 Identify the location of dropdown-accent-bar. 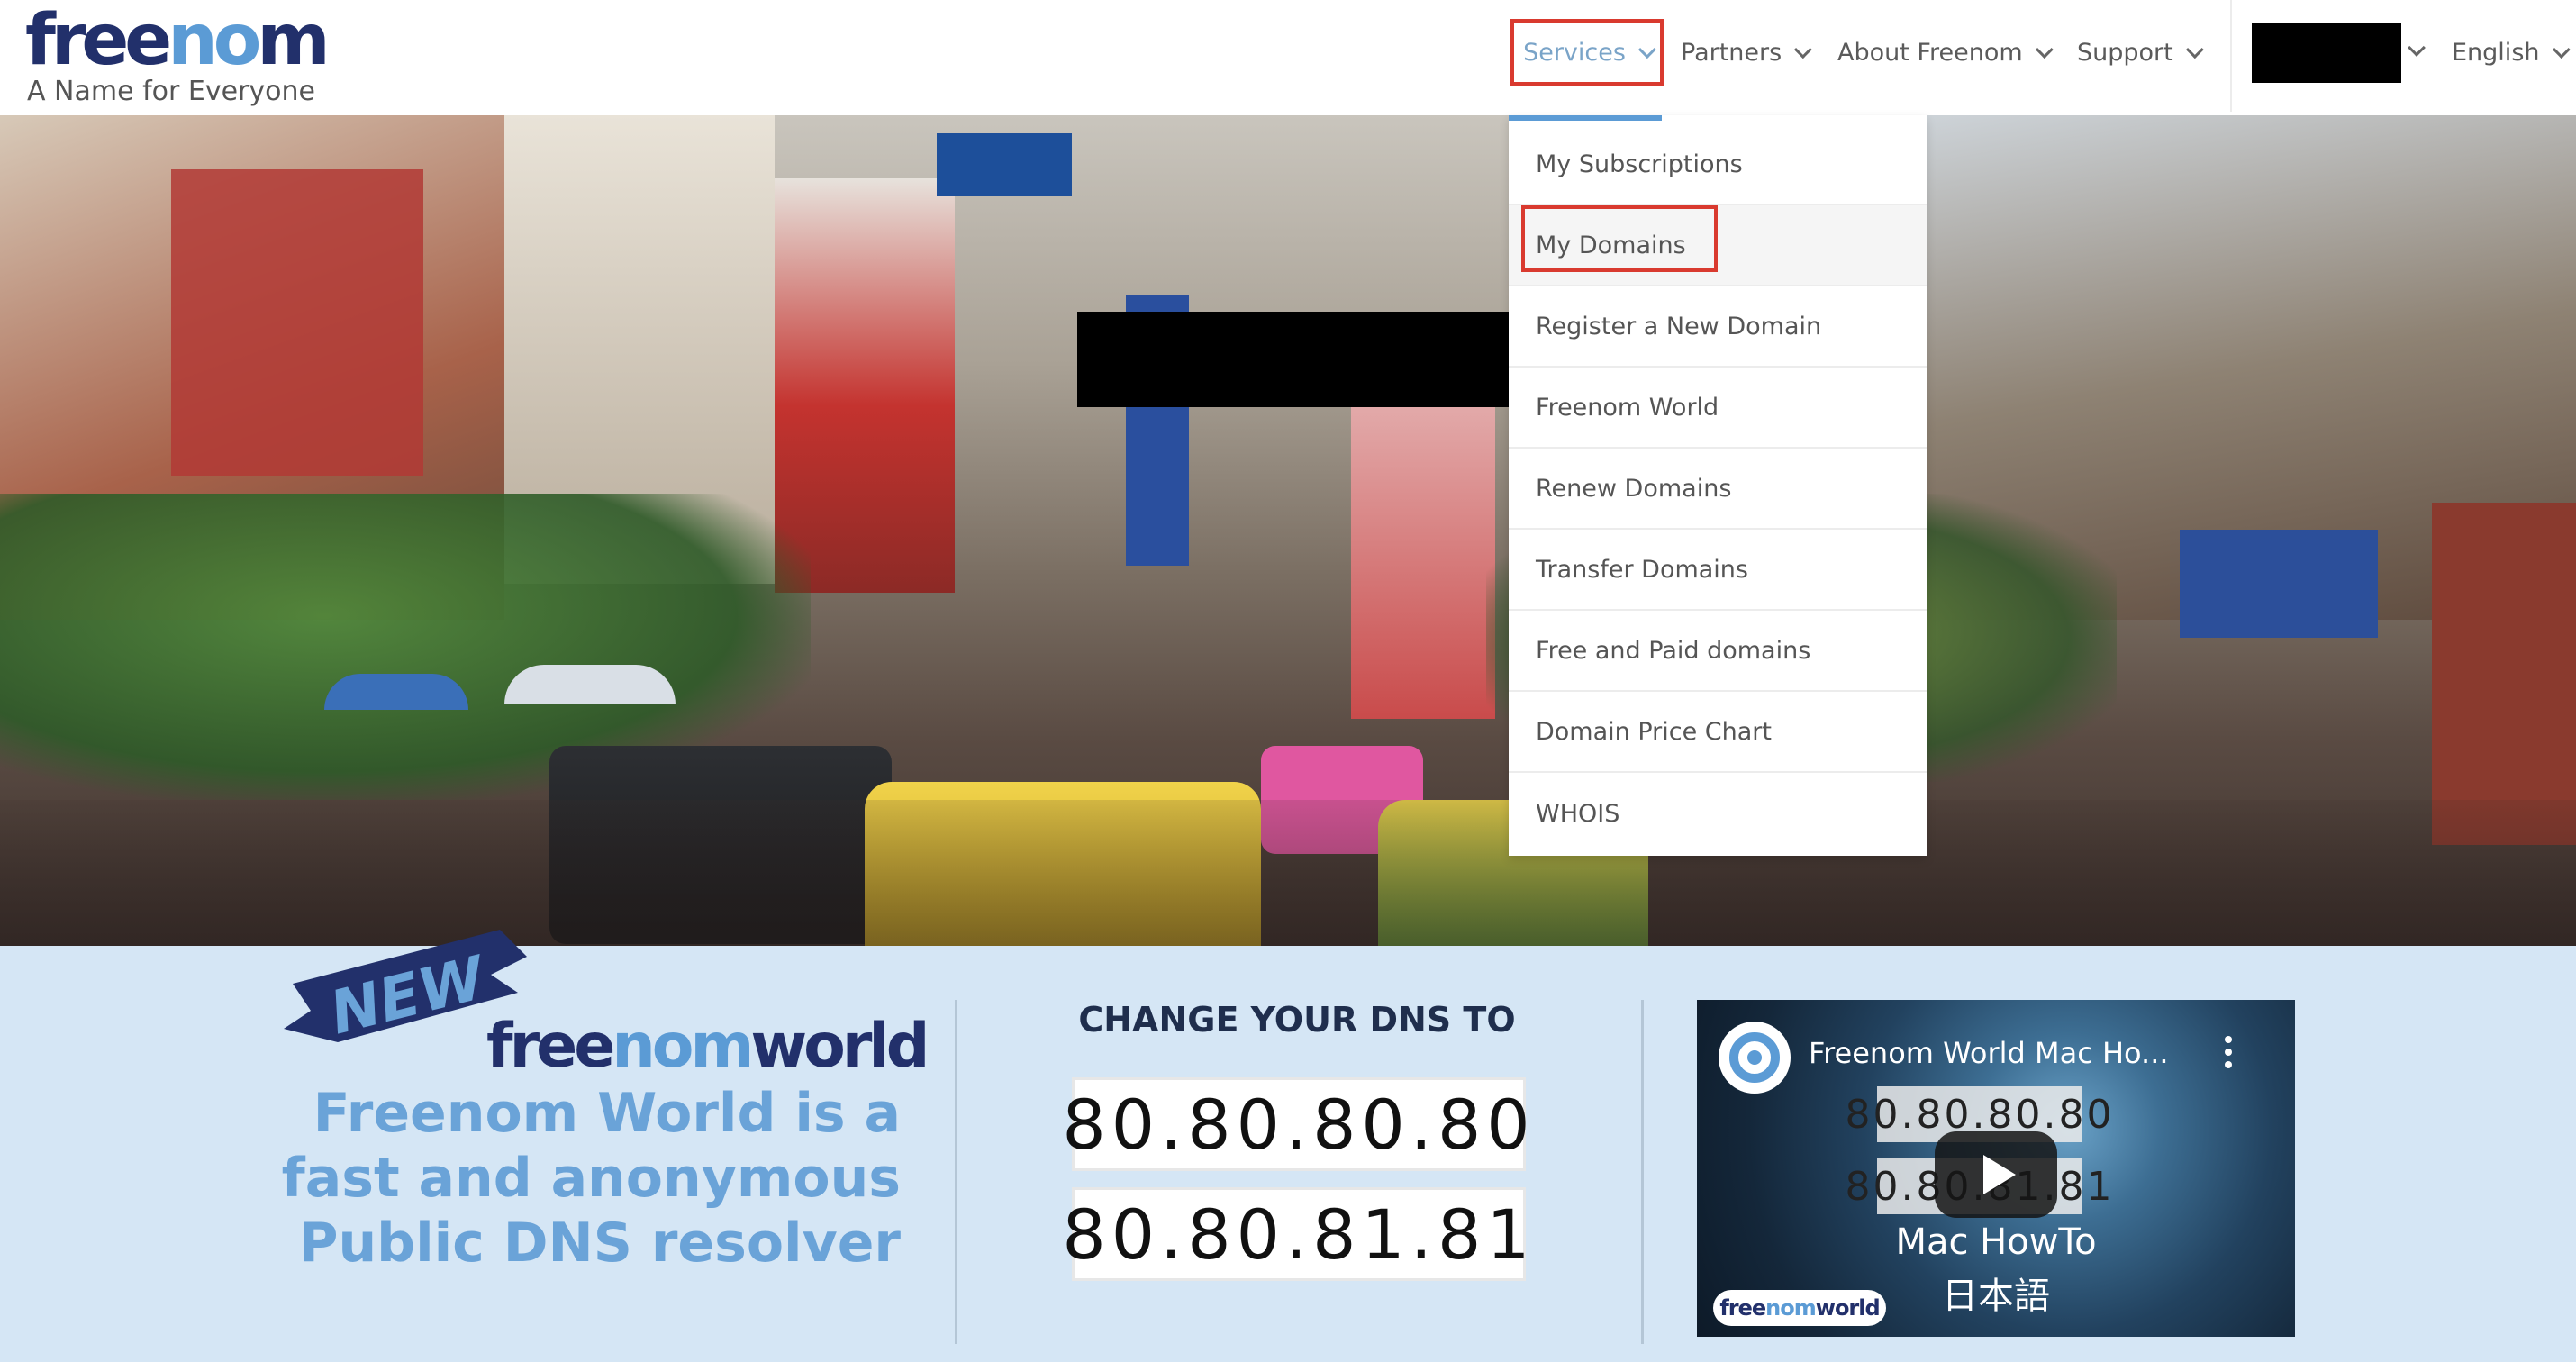
(1585, 118).